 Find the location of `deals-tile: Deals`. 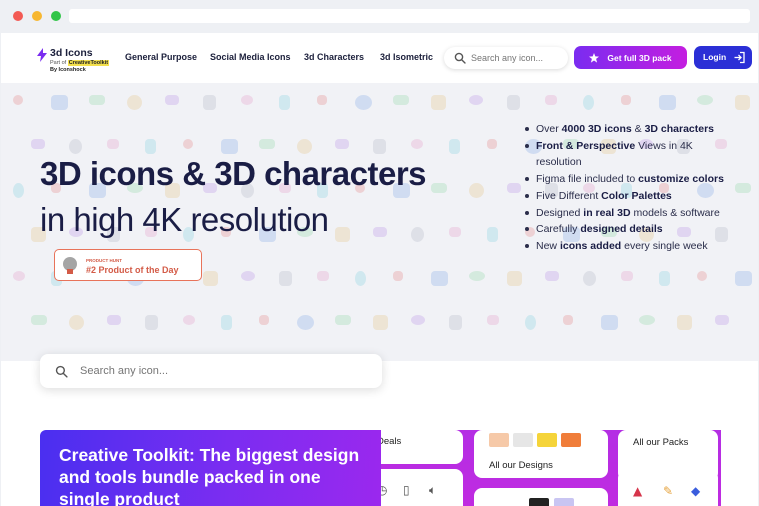

deals-tile: Deals is located at coordinates (422, 447).